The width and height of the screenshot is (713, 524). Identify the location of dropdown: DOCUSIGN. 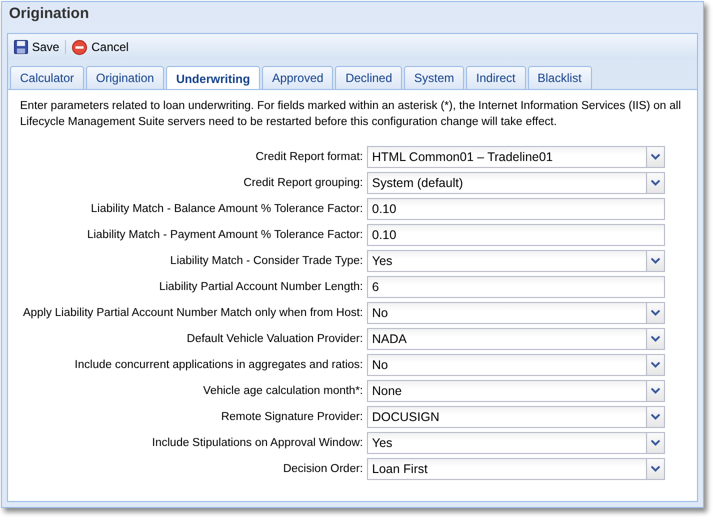
(516, 417).